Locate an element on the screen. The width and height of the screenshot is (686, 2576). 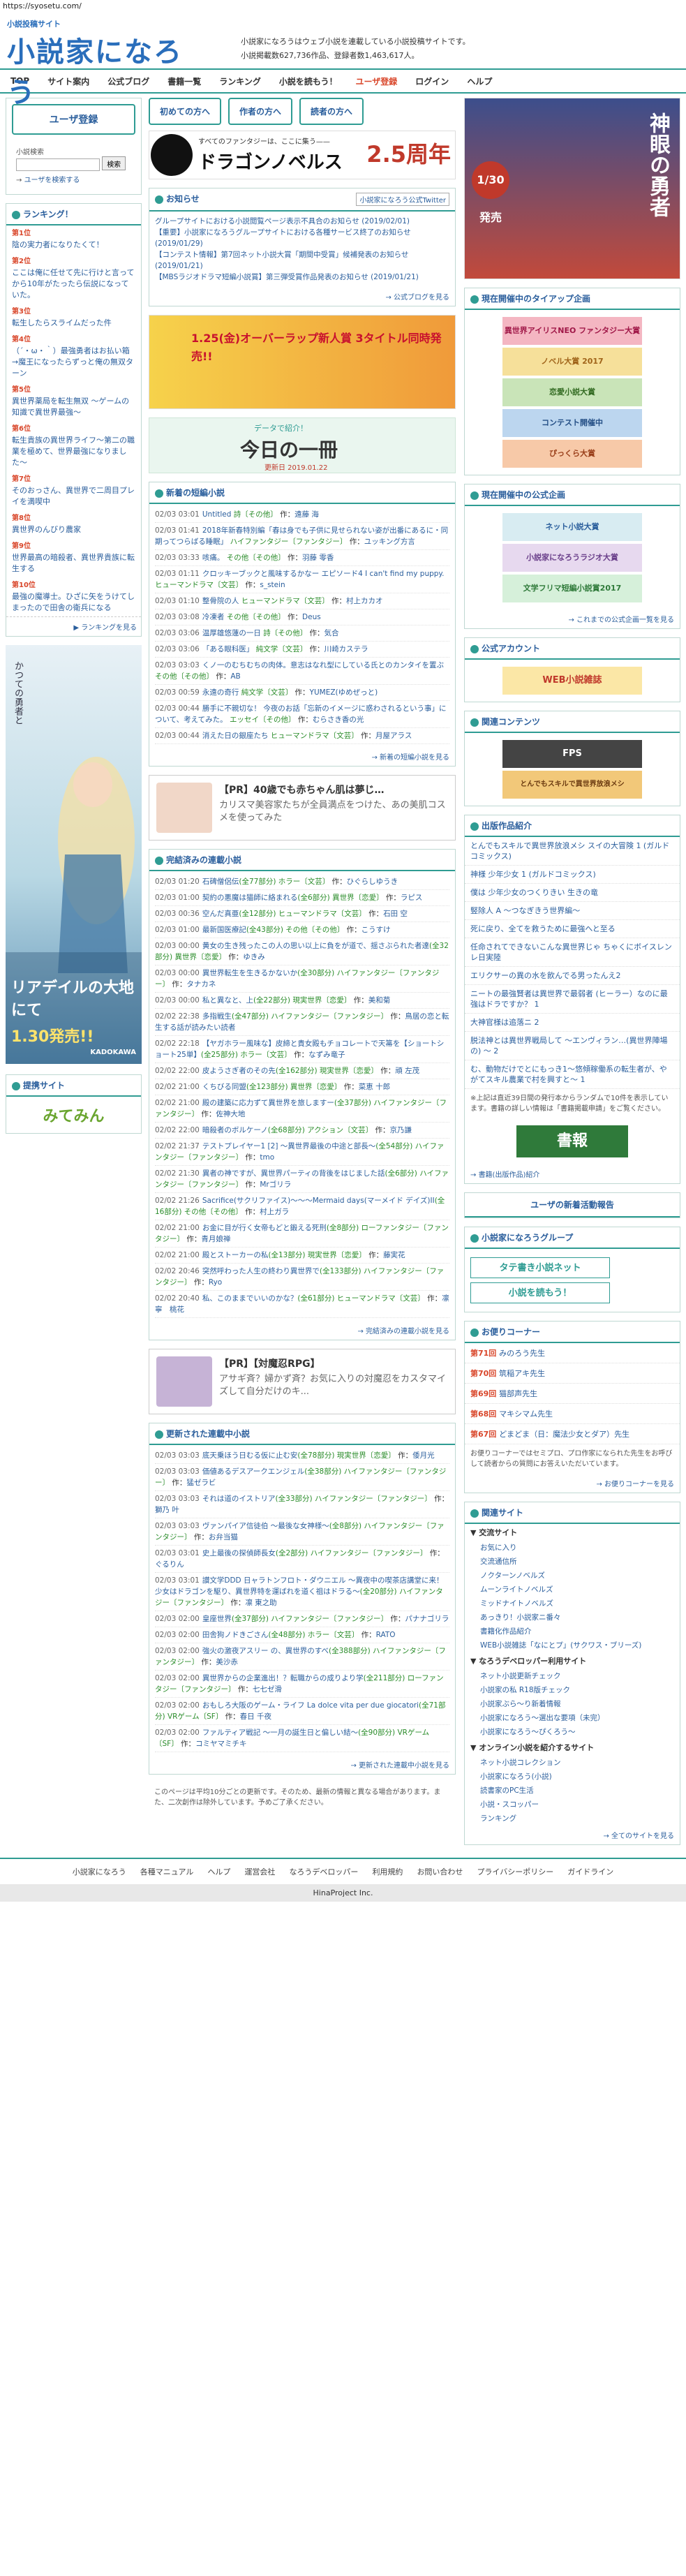
official-more: → これまでの公式企画一覧を見る is located at coordinates (572, 618).